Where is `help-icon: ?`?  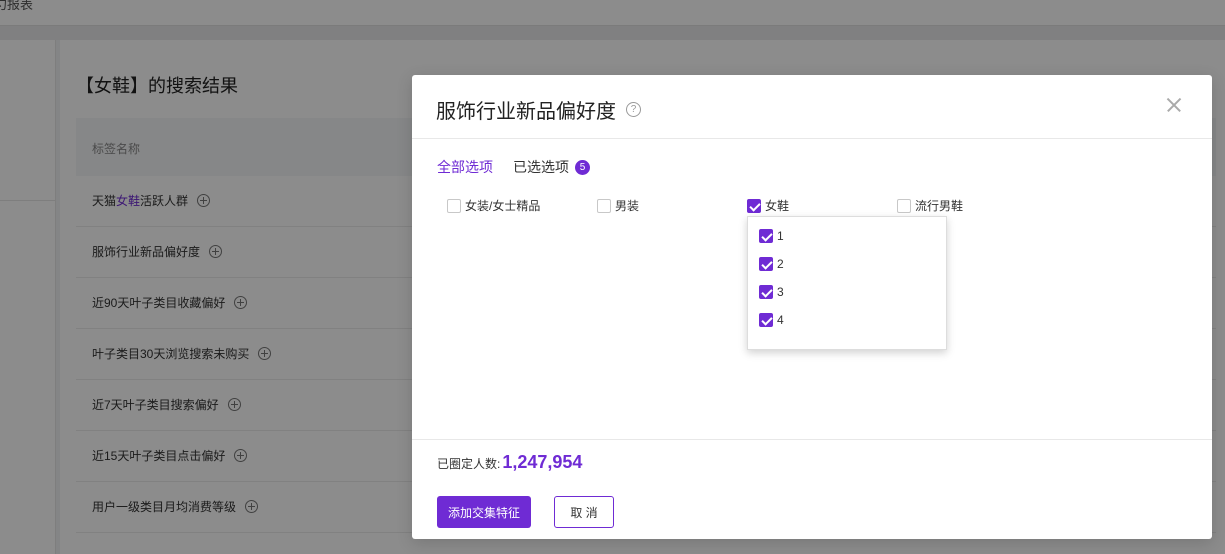 help-icon: ? is located at coordinates (633, 109).